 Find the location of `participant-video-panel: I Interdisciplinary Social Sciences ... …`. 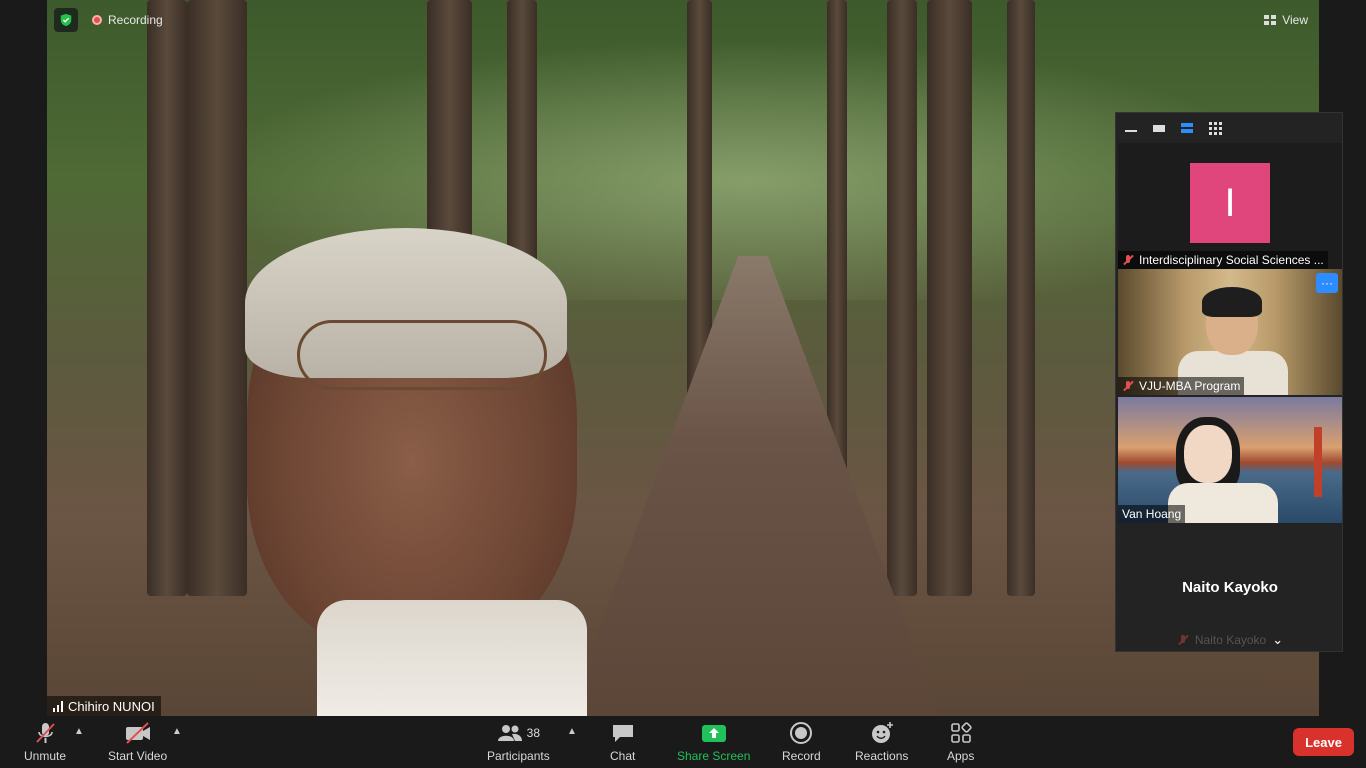

participant-video-panel: I Interdisciplinary Social Sciences ... … is located at coordinates (1229, 382).